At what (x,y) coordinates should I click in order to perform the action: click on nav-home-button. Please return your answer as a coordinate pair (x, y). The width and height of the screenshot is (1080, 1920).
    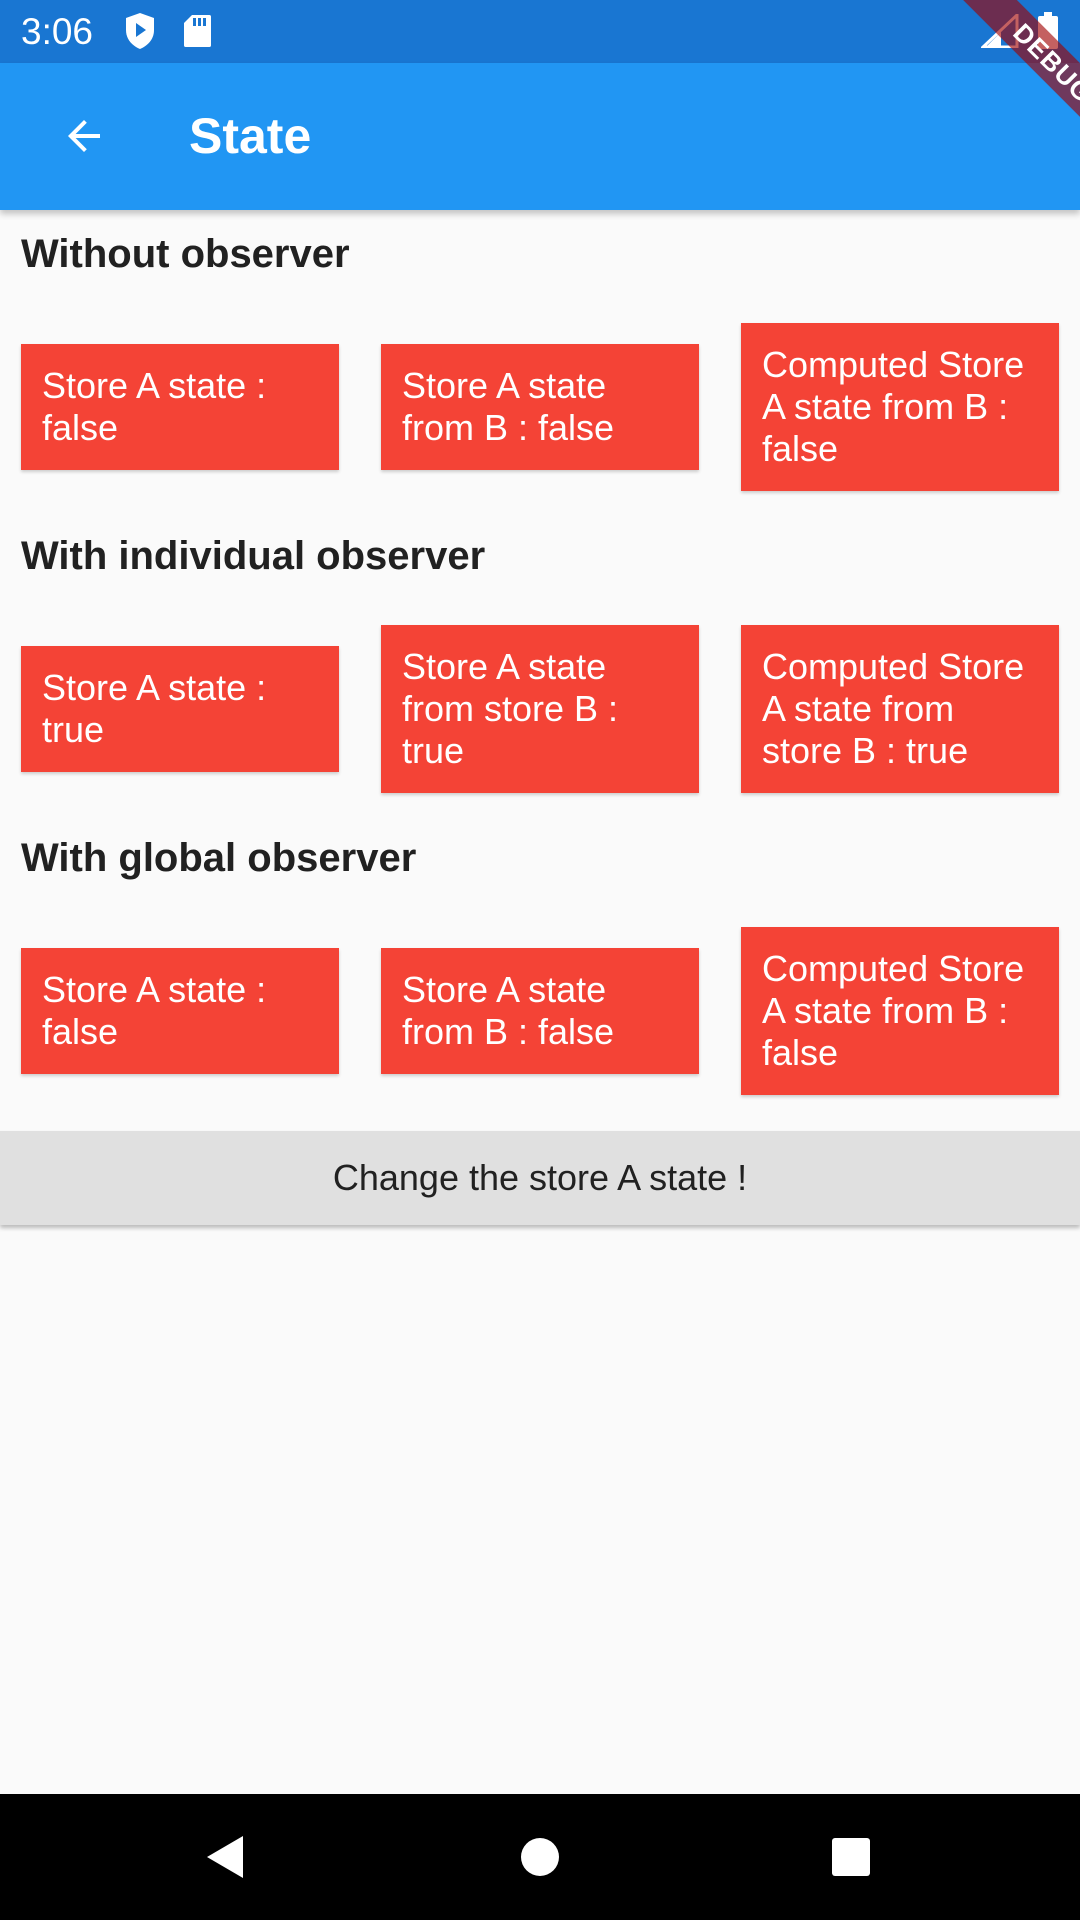
    Looking at the image, I should click on (540, 1857).